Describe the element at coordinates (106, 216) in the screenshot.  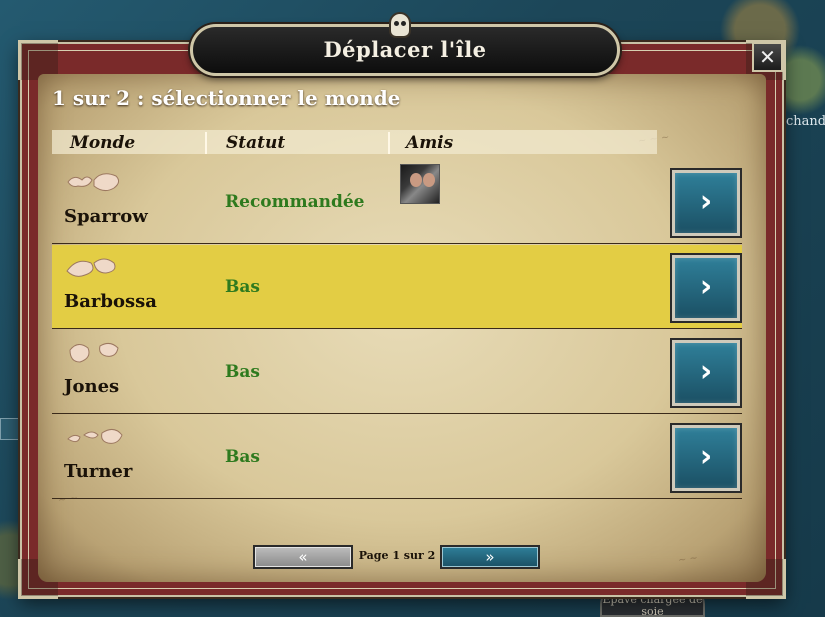
I see `world-name: Sparrow` at that location.